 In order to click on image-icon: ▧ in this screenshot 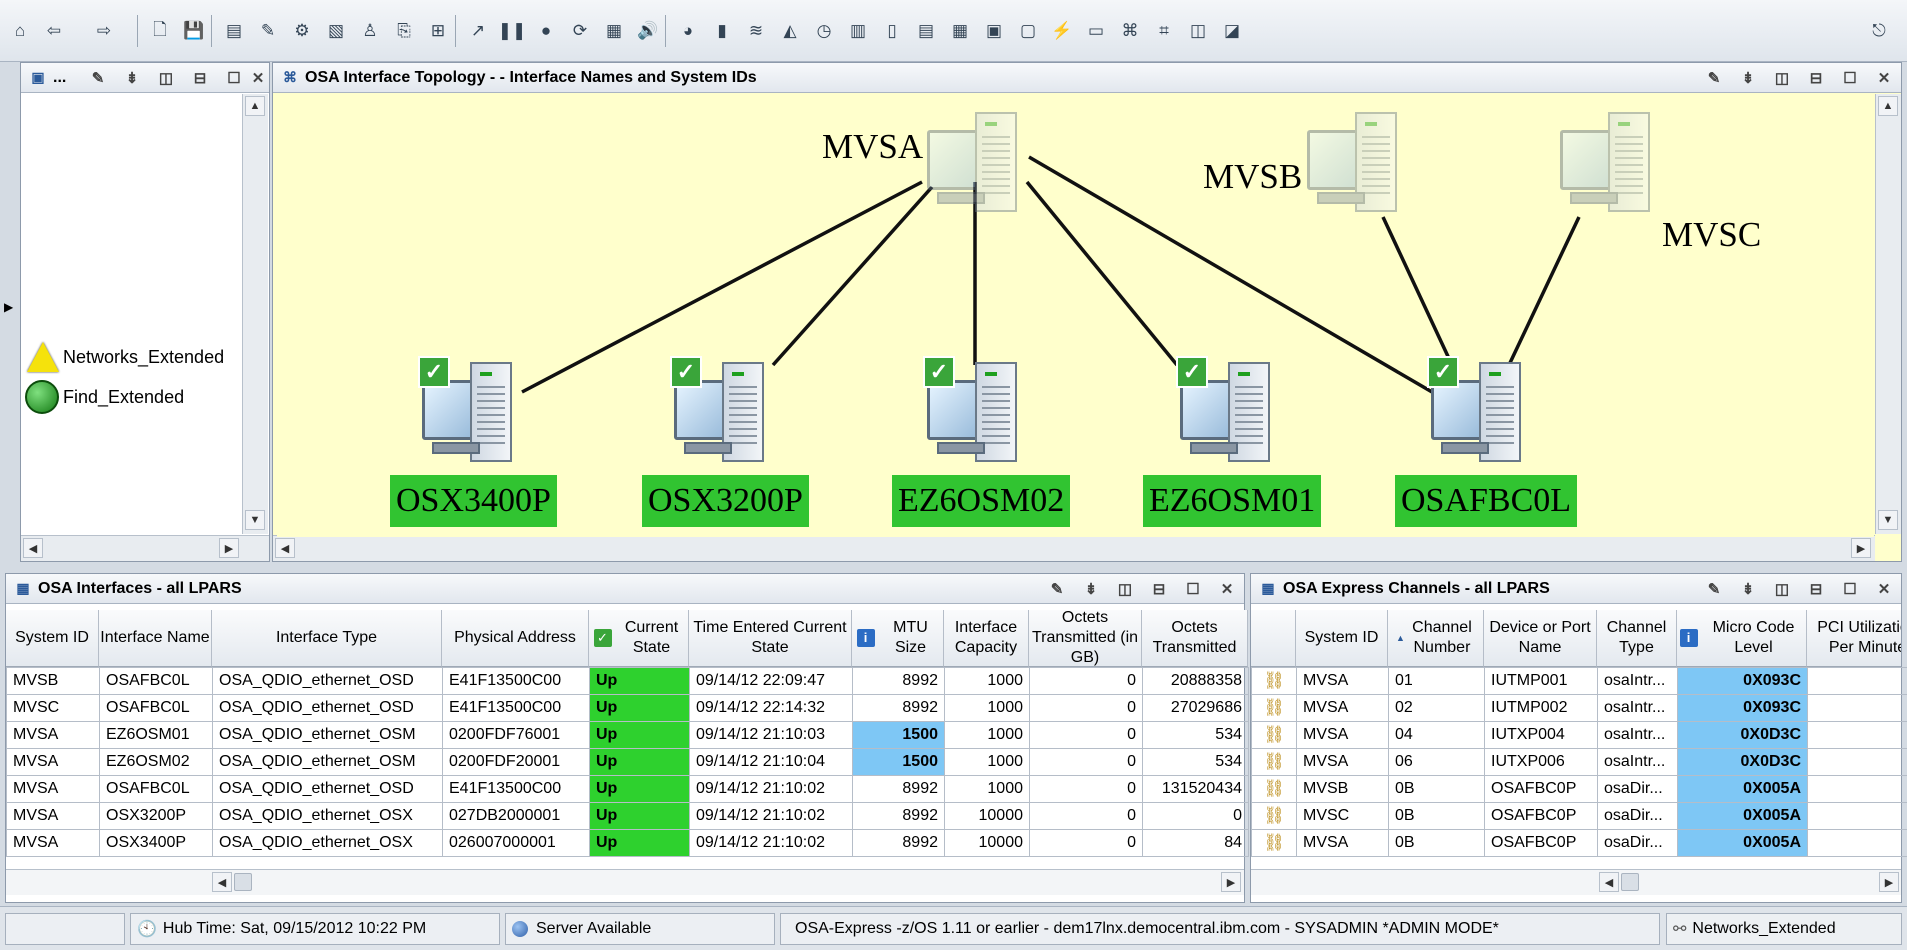, I will do `click(336, 31)`.